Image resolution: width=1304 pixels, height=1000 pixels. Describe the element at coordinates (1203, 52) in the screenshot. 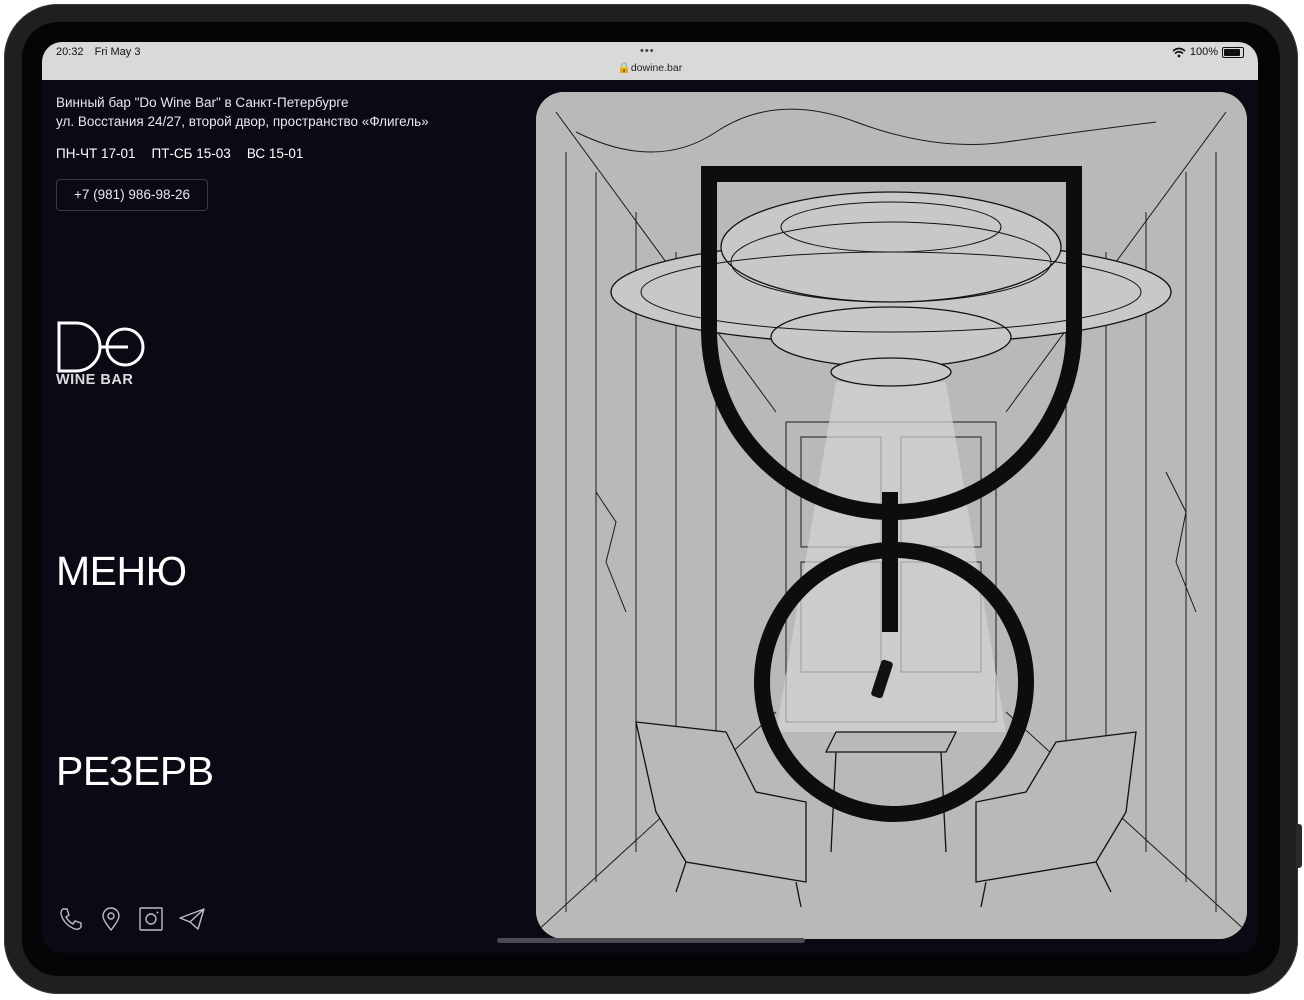

I see `battery-percent: 100%` at that location.